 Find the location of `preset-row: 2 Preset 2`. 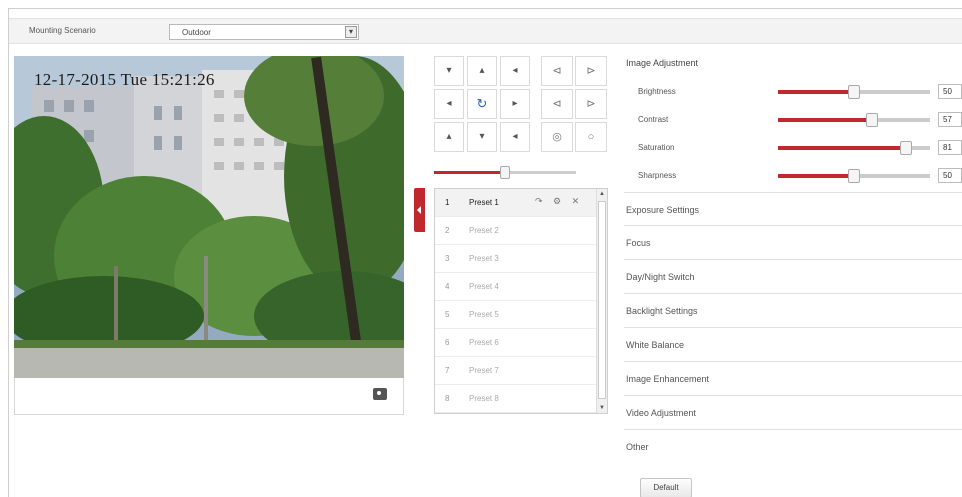

preset-row: 2 Preset 2 is located at coordinates (516, 231).